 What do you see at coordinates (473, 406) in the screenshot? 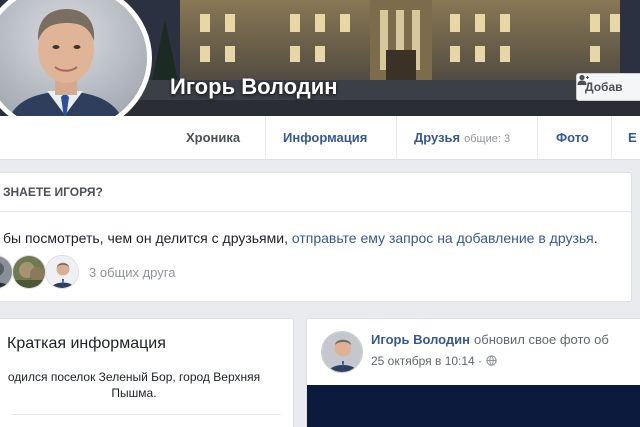
I see `post-photo` at bounding box center [473, 406].